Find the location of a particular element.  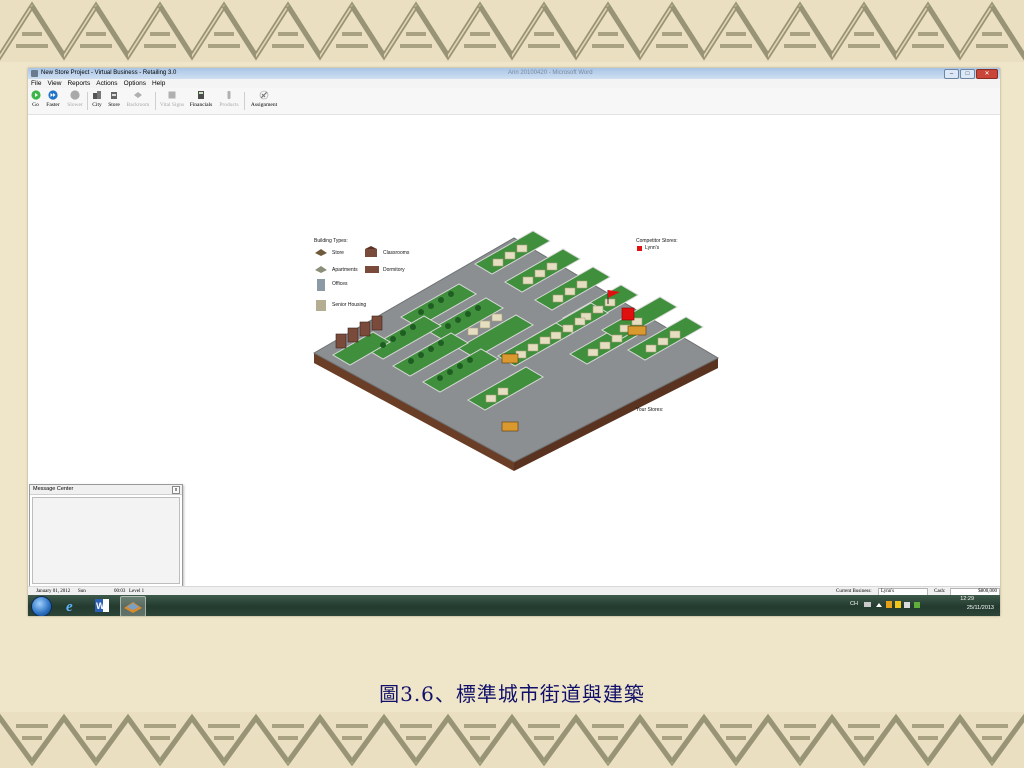

app-icon is located at coordinates (34, 73).